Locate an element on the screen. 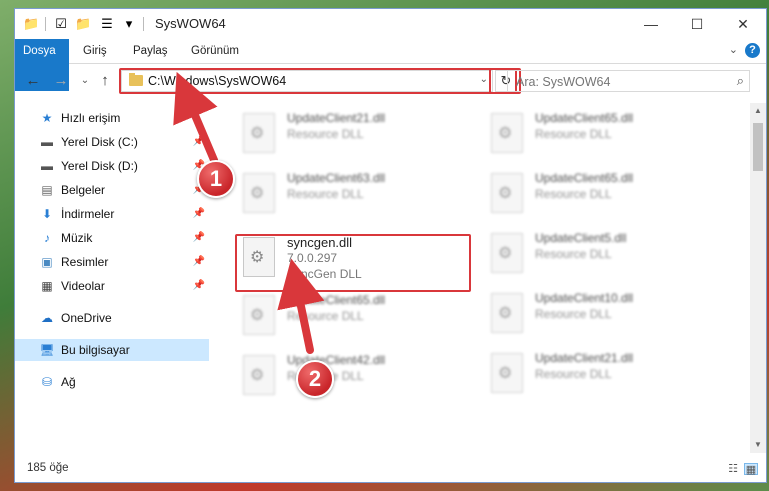 The width and height of the screenshot is (769, 491). computer-icon: 🖥 is located at coordinates (47, 350).